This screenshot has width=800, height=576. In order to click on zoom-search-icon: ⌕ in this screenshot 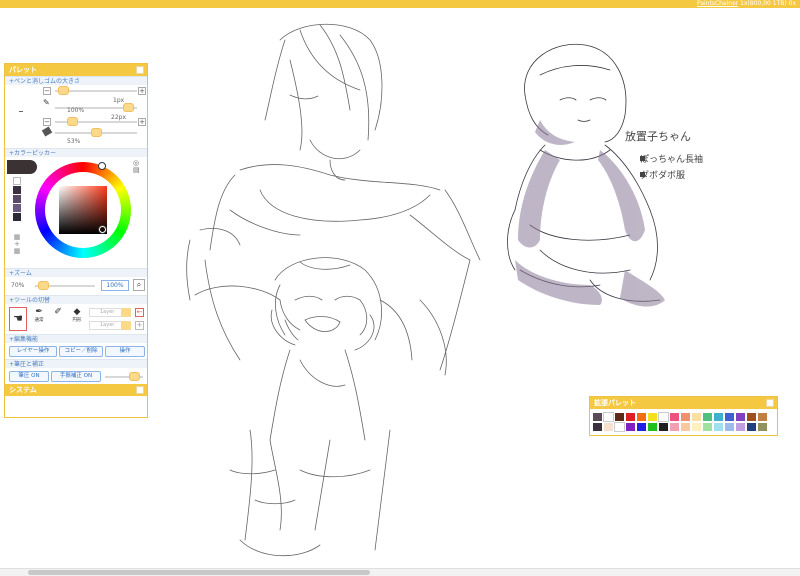, I will do `click(139, 285)`.